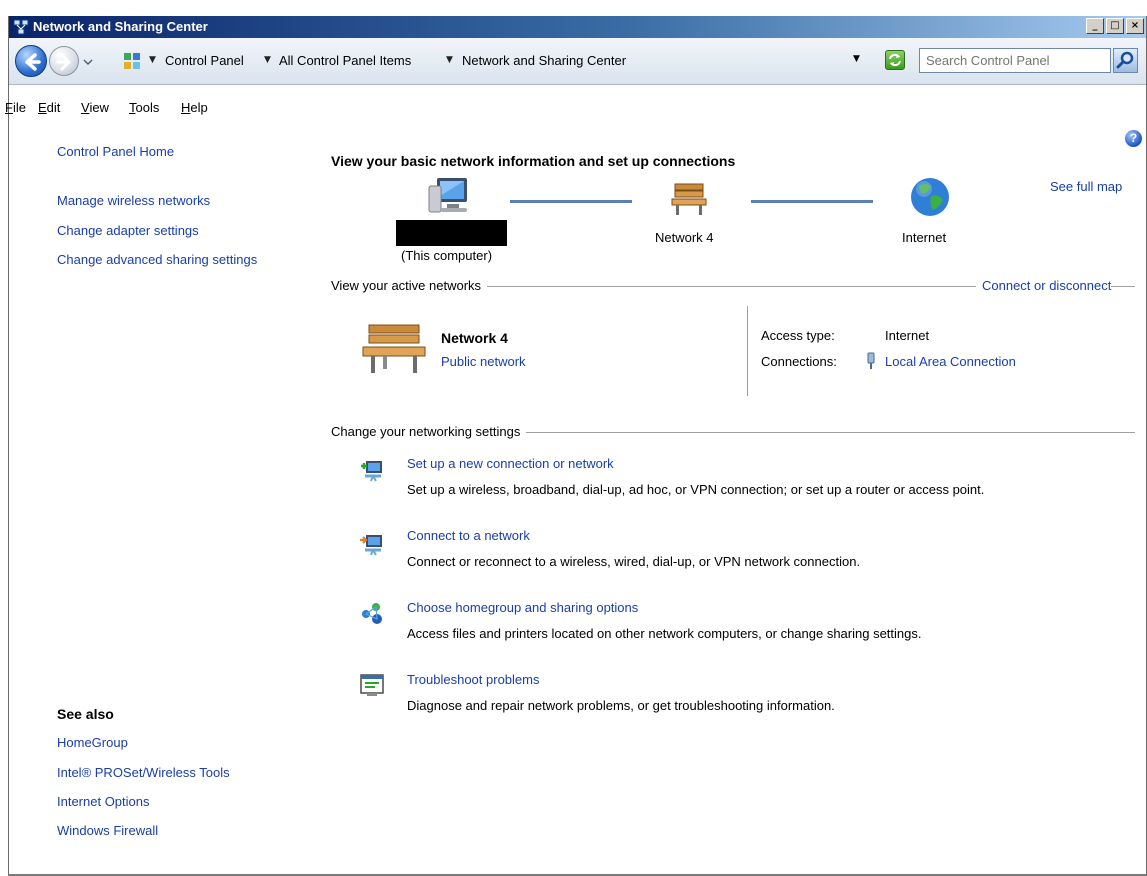  What do you see at coordinates (115, 151) in the screenshot?
I see `sidebar-control-panel-home: Control Panel Home` at bounding box center [115, 151].